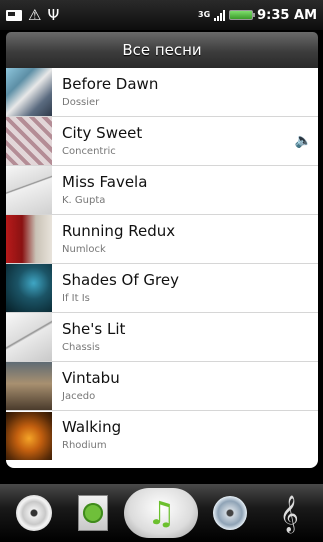 The width and height of the screenshot is (323, 542). I want to click on status-bar: ⚠ Ψ 3G 9:35 AM, so click(161, 15).